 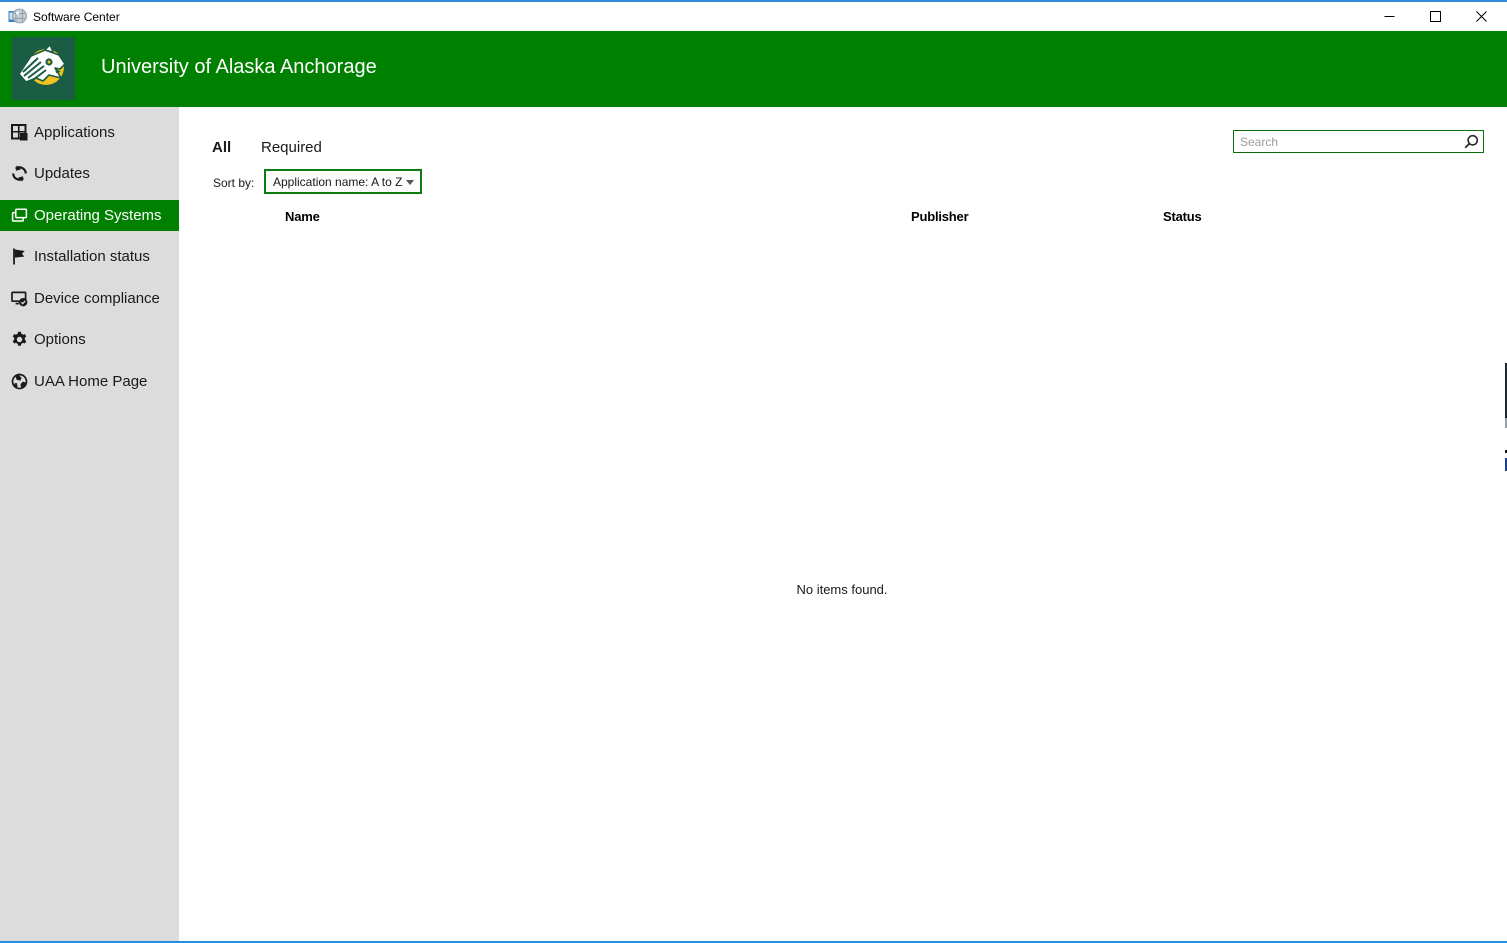 What do you see at coordinates (753, 69) in the screenshot?
I see `branding-header: University of Alaska Anchorage` at bounding box center [753, 69].